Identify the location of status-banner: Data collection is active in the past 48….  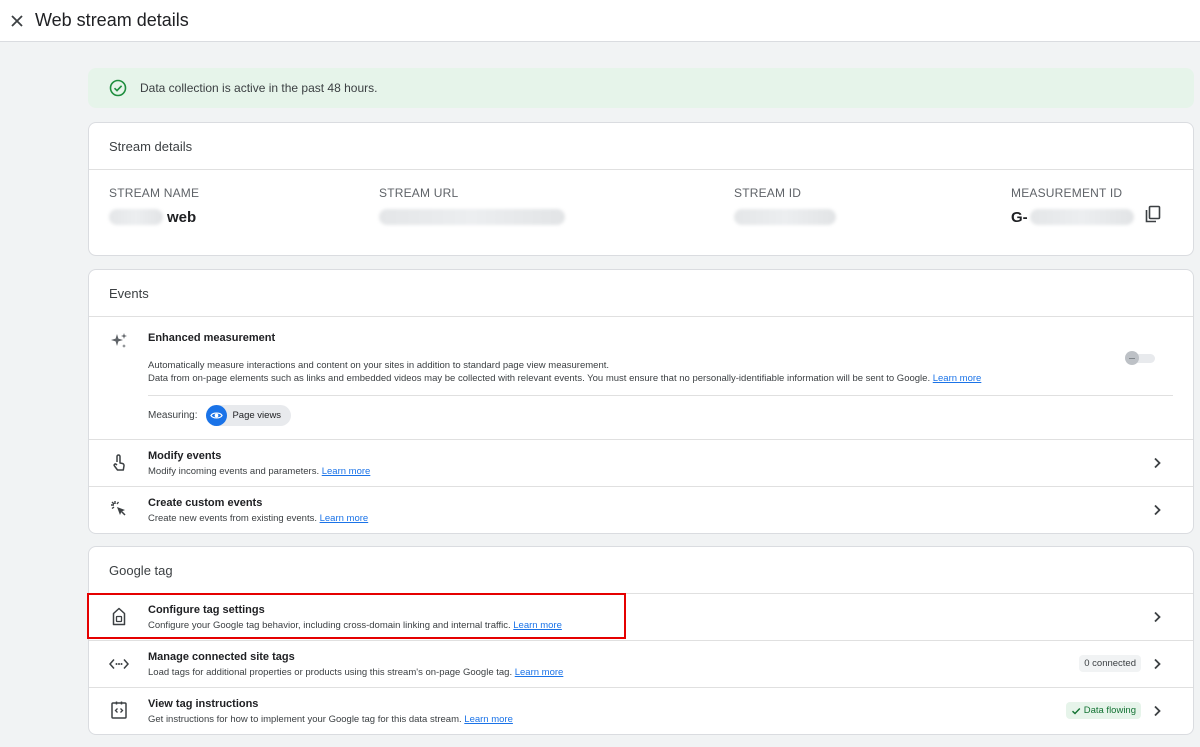
(641, 88).